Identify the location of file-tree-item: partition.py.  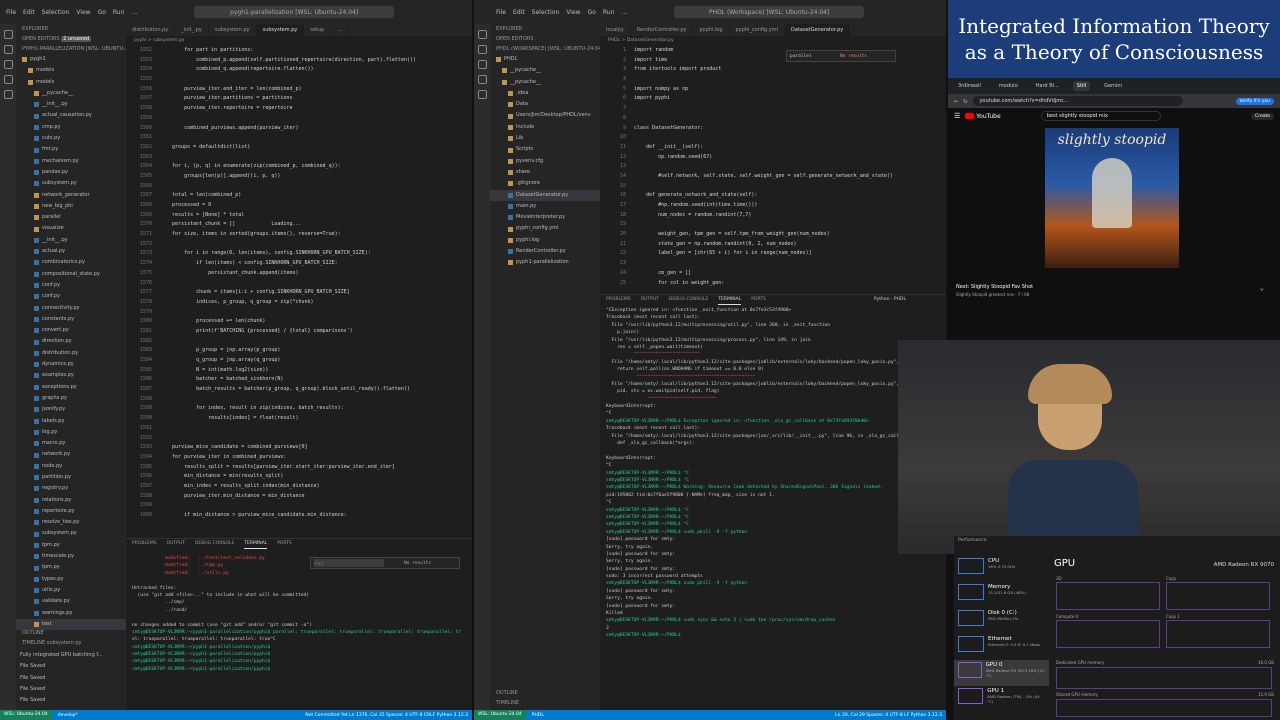
(71, 477).